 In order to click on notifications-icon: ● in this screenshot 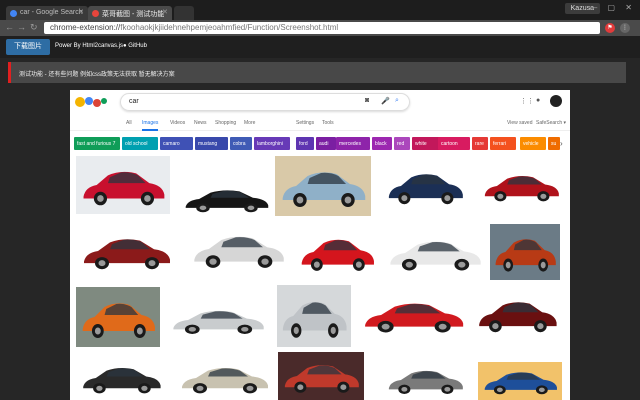, I will do `click(538, 100)`.